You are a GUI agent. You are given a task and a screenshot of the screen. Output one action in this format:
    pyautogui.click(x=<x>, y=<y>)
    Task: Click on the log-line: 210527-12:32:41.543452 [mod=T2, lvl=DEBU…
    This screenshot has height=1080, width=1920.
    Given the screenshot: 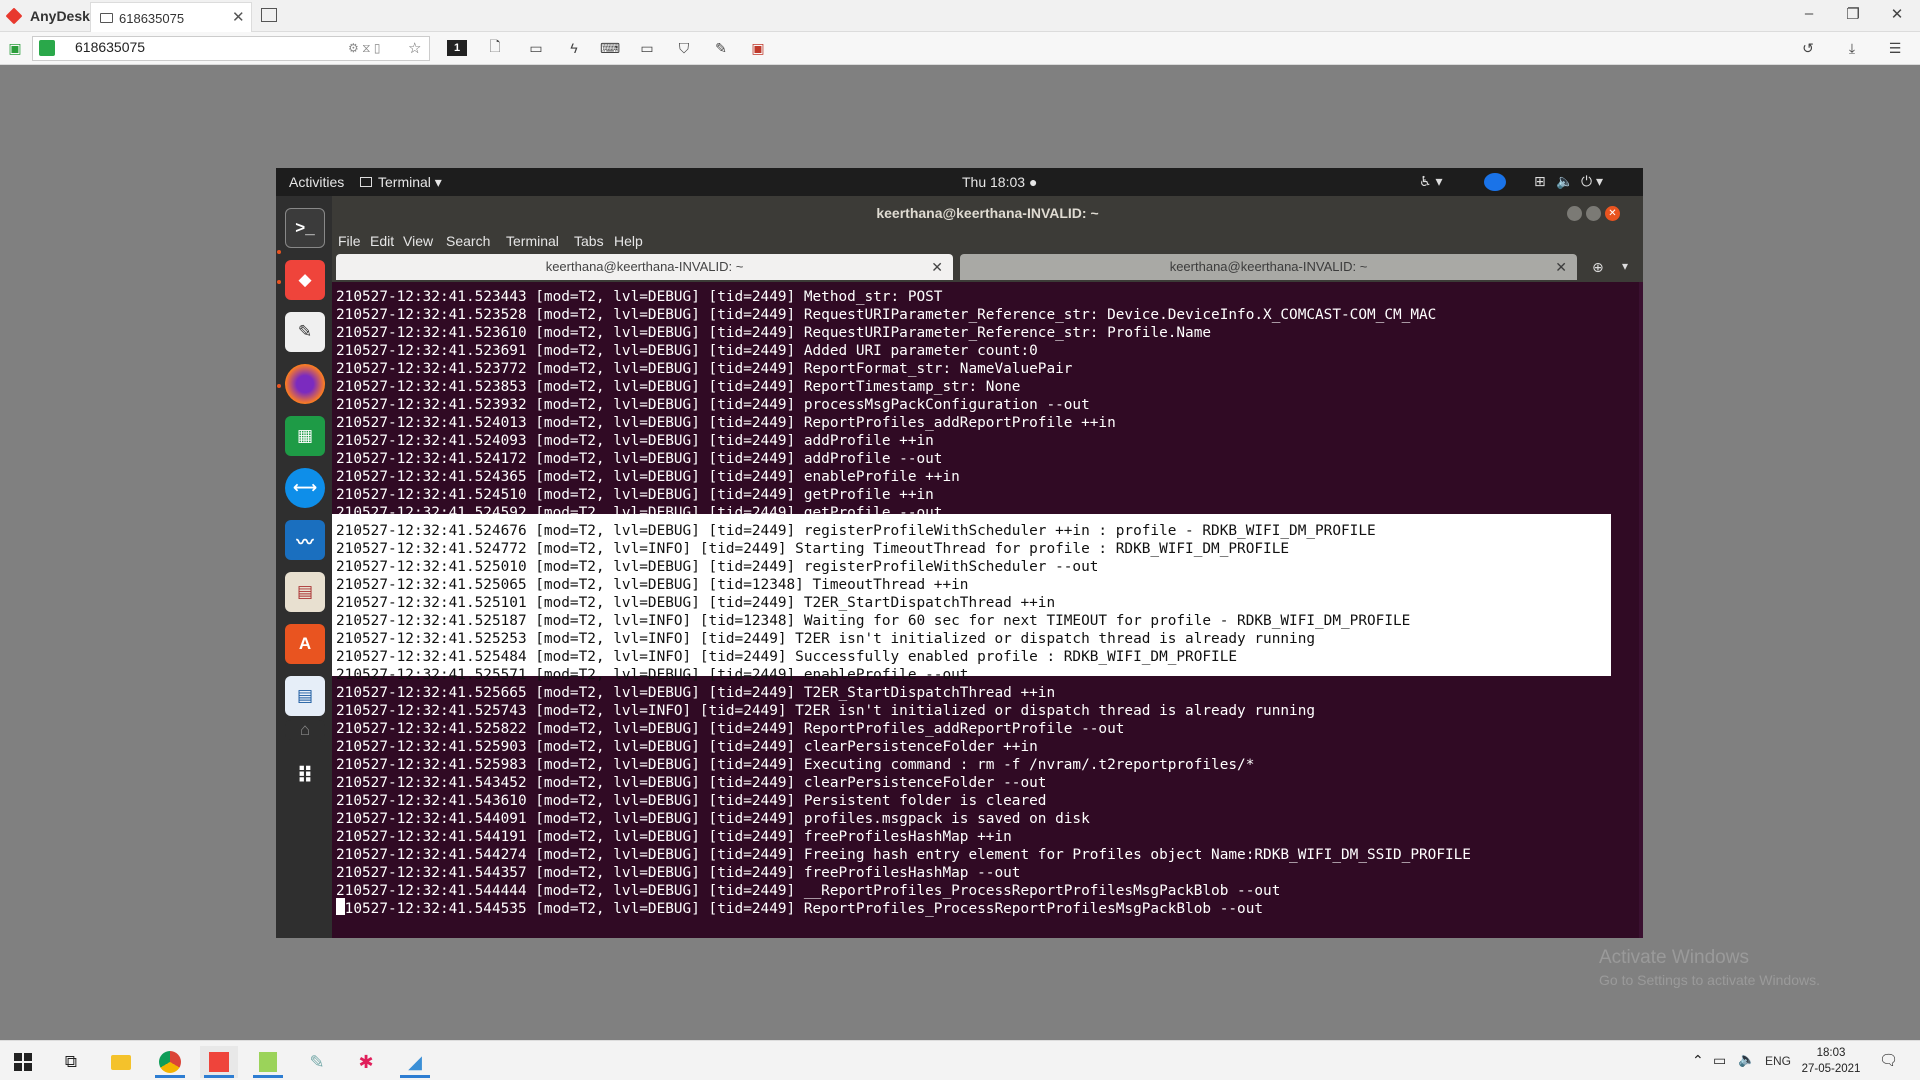 What is the action you would take?
    pyautogui.click(x=691, y=783)
    